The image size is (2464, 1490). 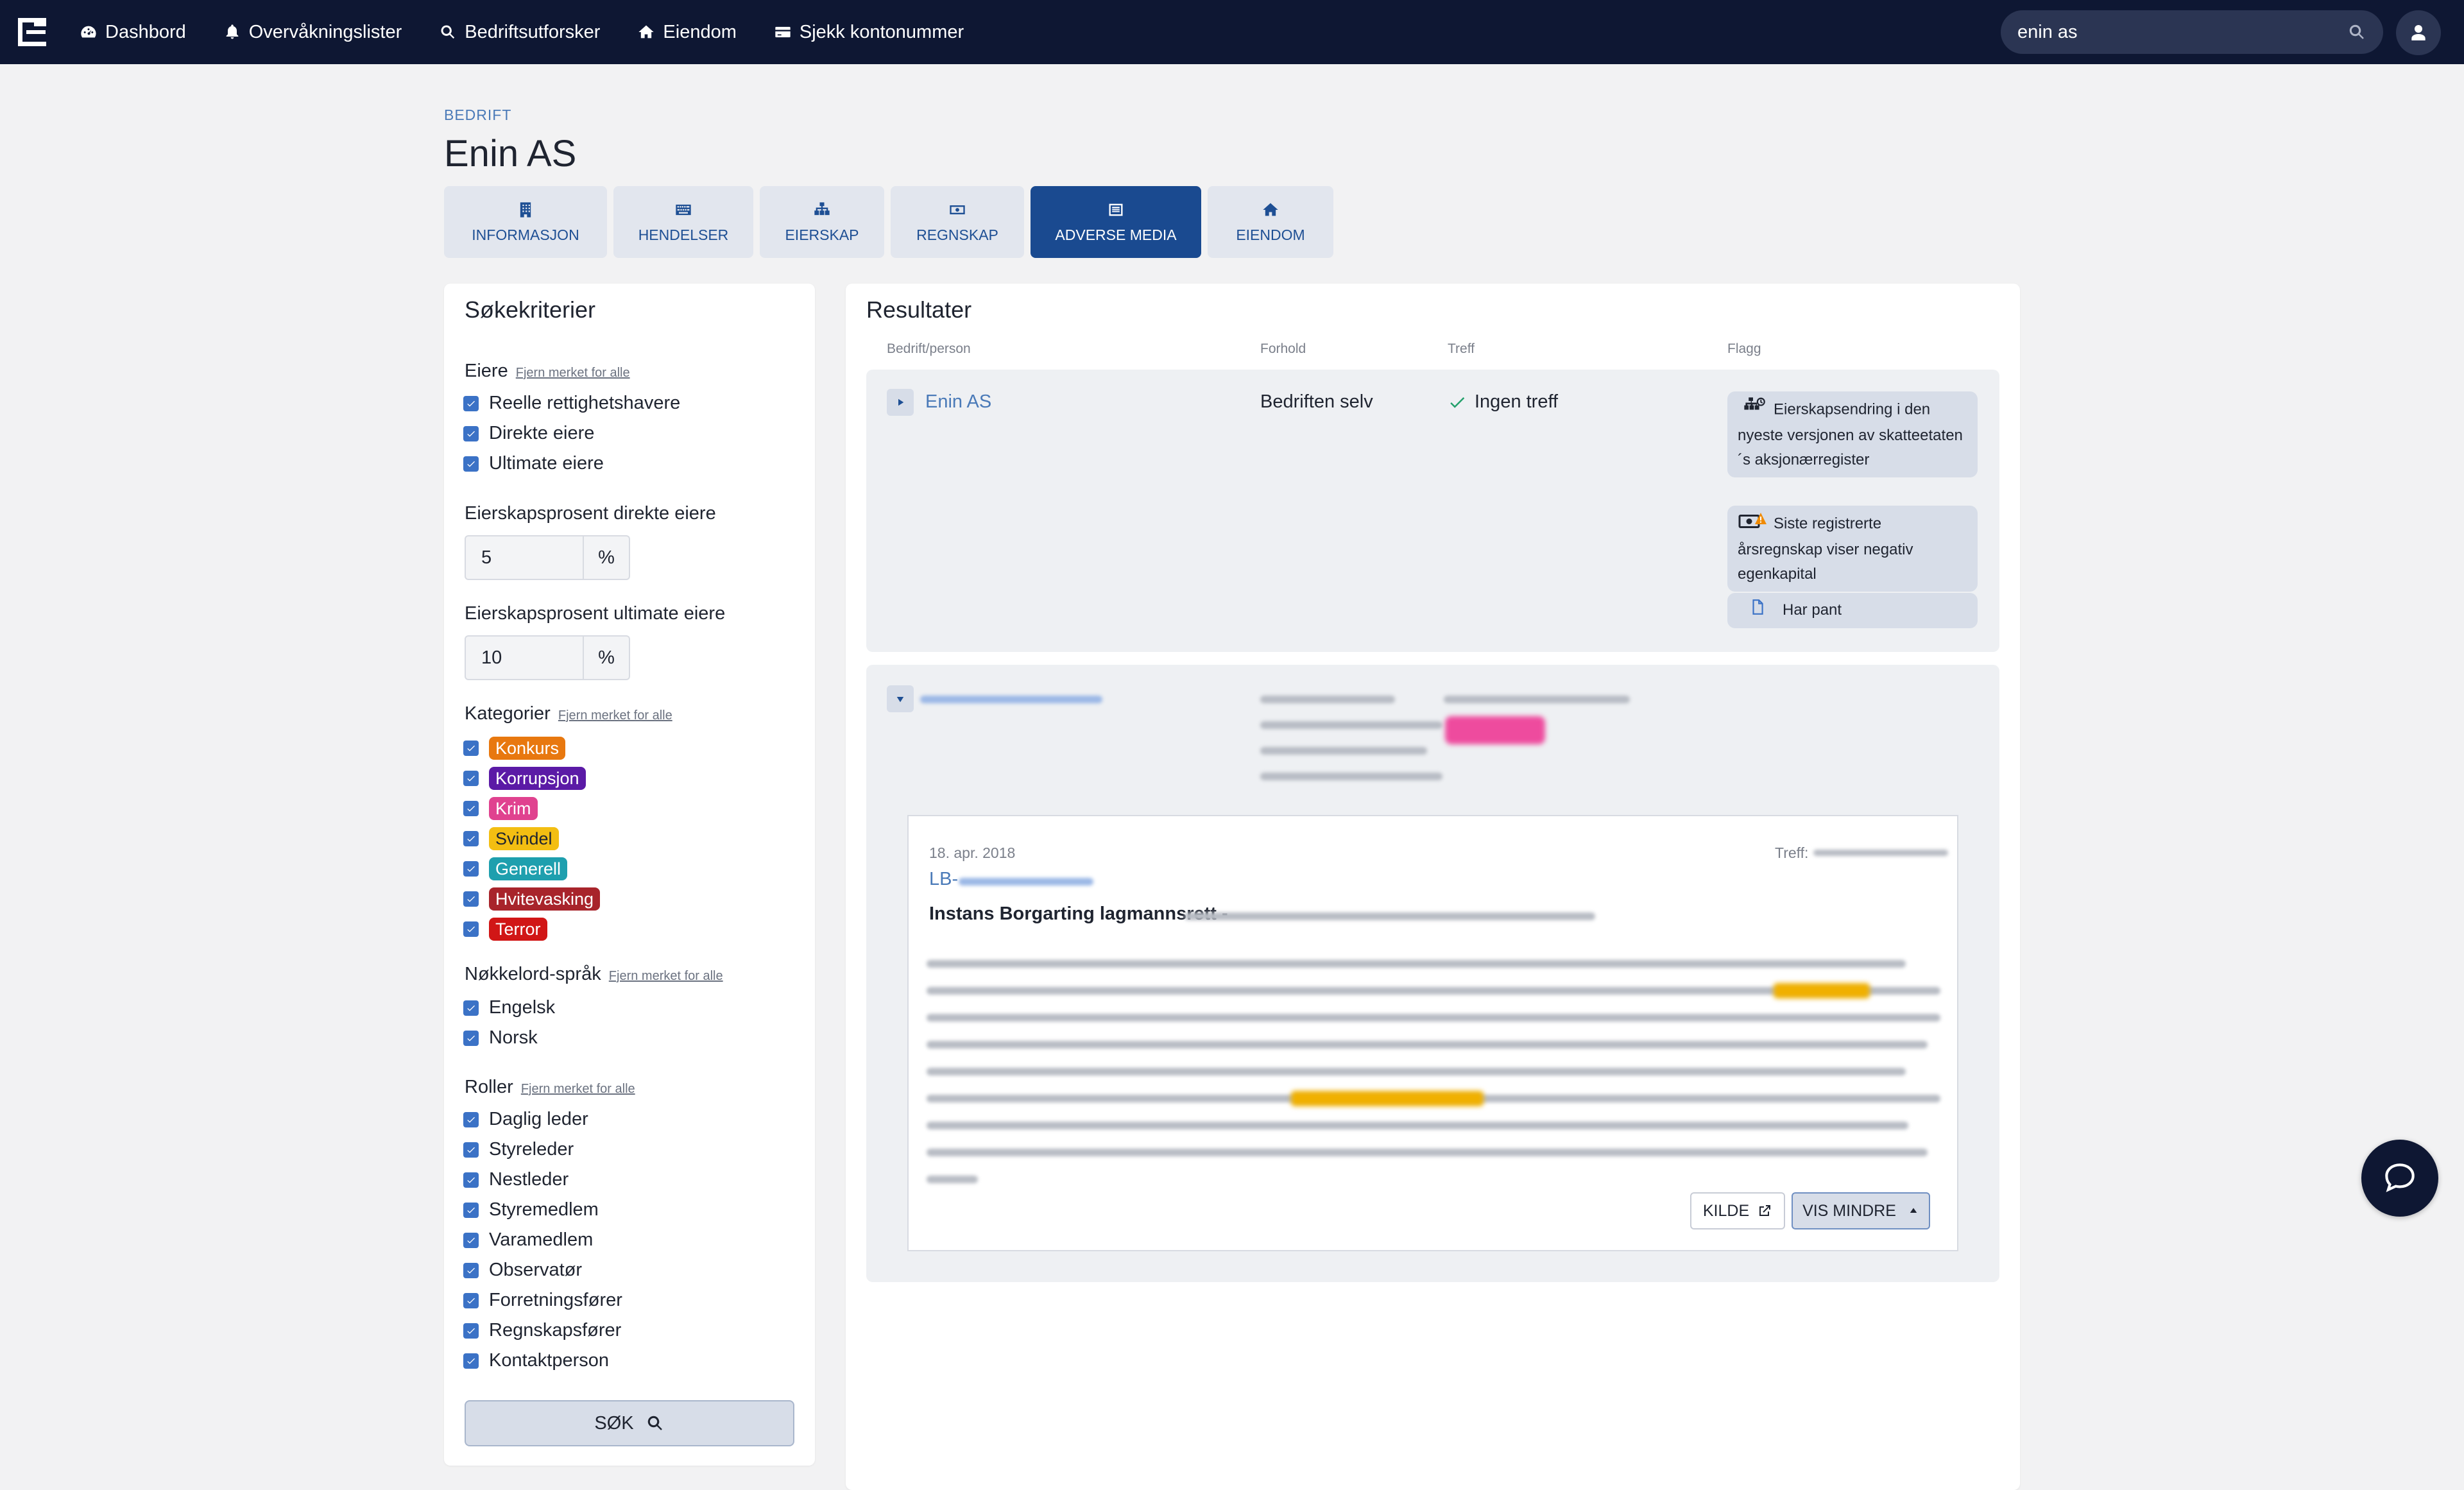 What do you see at coordinates (1495, 730) in the screenshot?
I see `redacted-category-badge` at bounding box center [1495, 730].